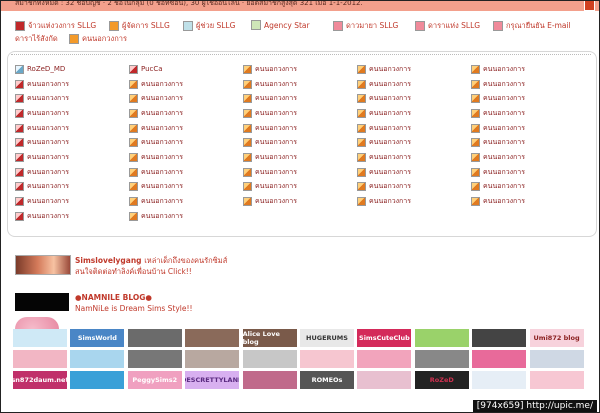 Image resolution: width=600 pixels, height=413 pixels. I want to click on blog-title: ●NAMNILE BLOG●, so click(113, 297).